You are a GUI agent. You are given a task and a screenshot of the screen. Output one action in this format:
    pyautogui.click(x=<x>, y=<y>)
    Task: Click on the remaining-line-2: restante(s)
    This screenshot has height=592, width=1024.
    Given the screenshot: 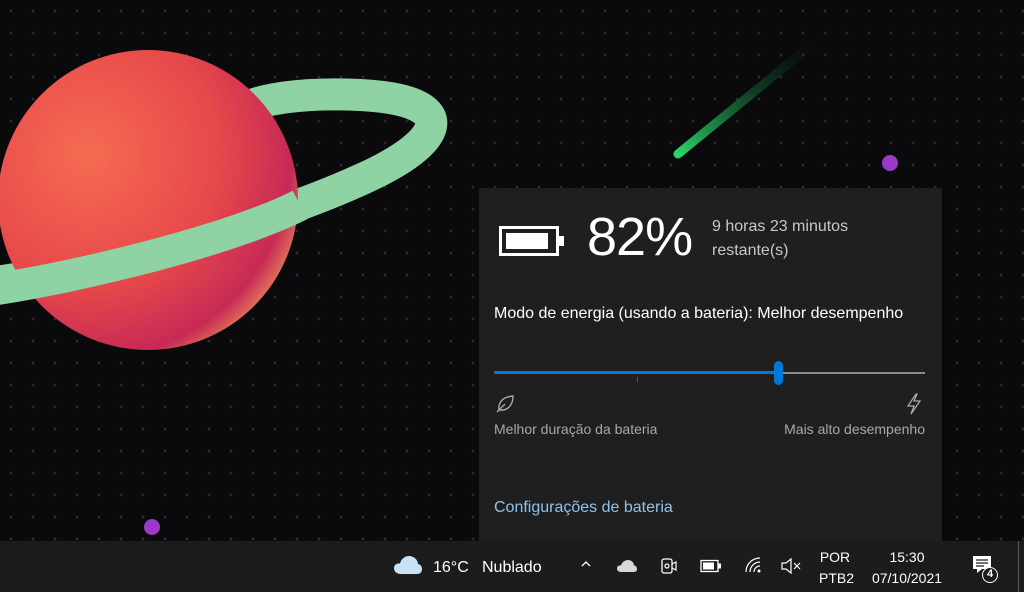 What is the action you would take?
    pyautogui.click(x=750, y=250)
    